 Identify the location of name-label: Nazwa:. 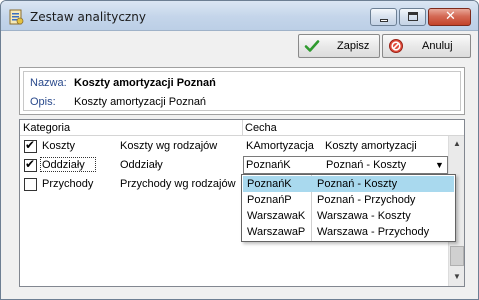
(48, 83).